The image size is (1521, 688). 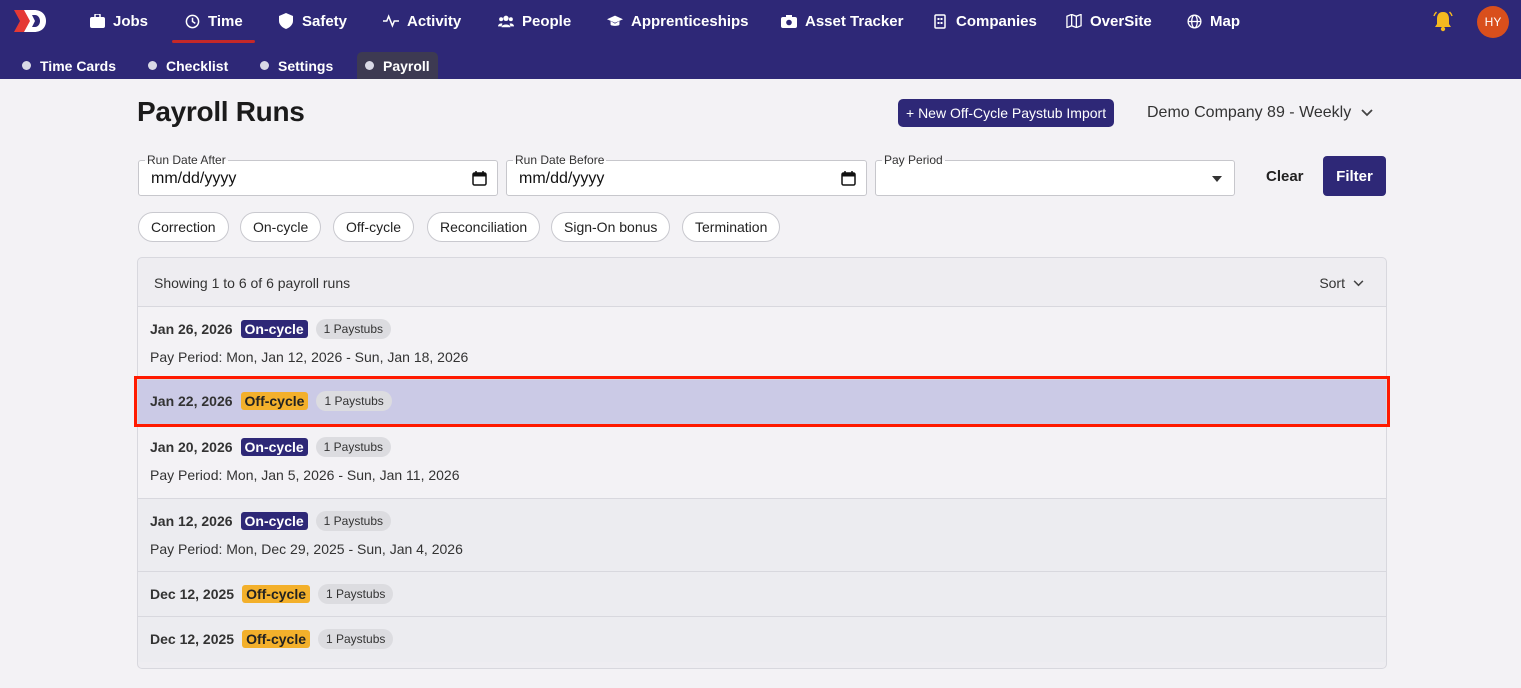 I want to click on chip-on-cycle: On-cycle, so click(x=281, y=227).